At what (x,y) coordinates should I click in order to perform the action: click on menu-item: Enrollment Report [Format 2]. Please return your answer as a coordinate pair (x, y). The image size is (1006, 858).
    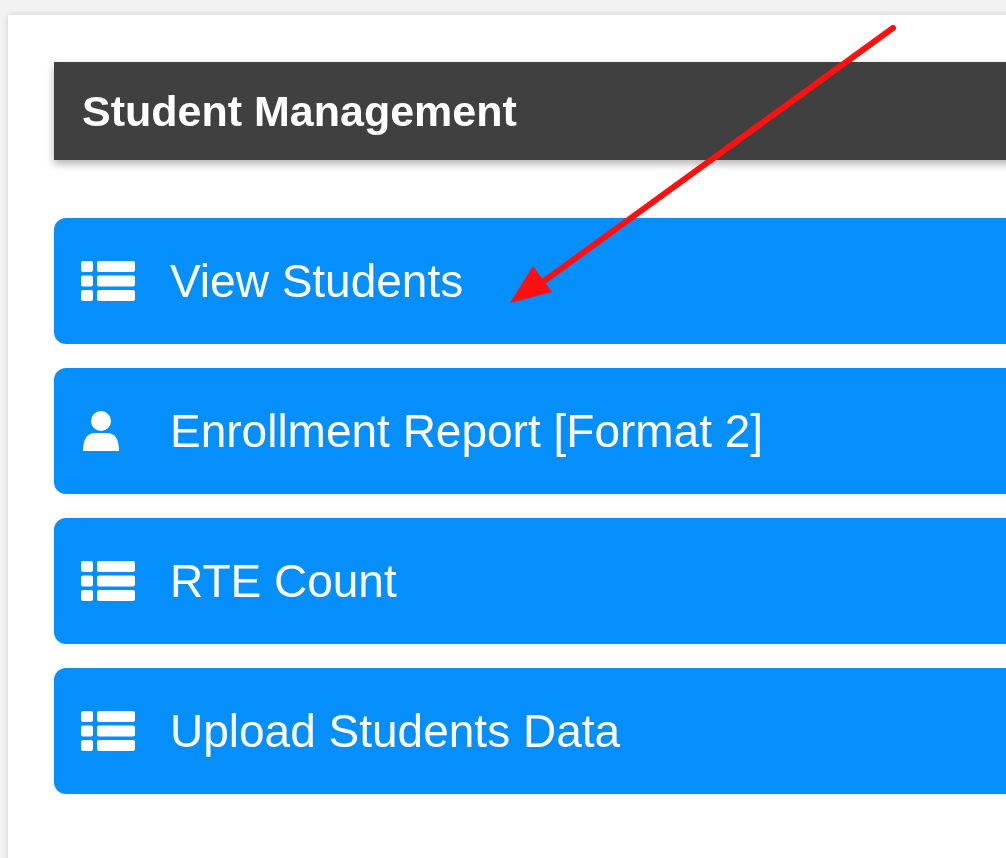
    Looking at the image, I should click on (530, 431).